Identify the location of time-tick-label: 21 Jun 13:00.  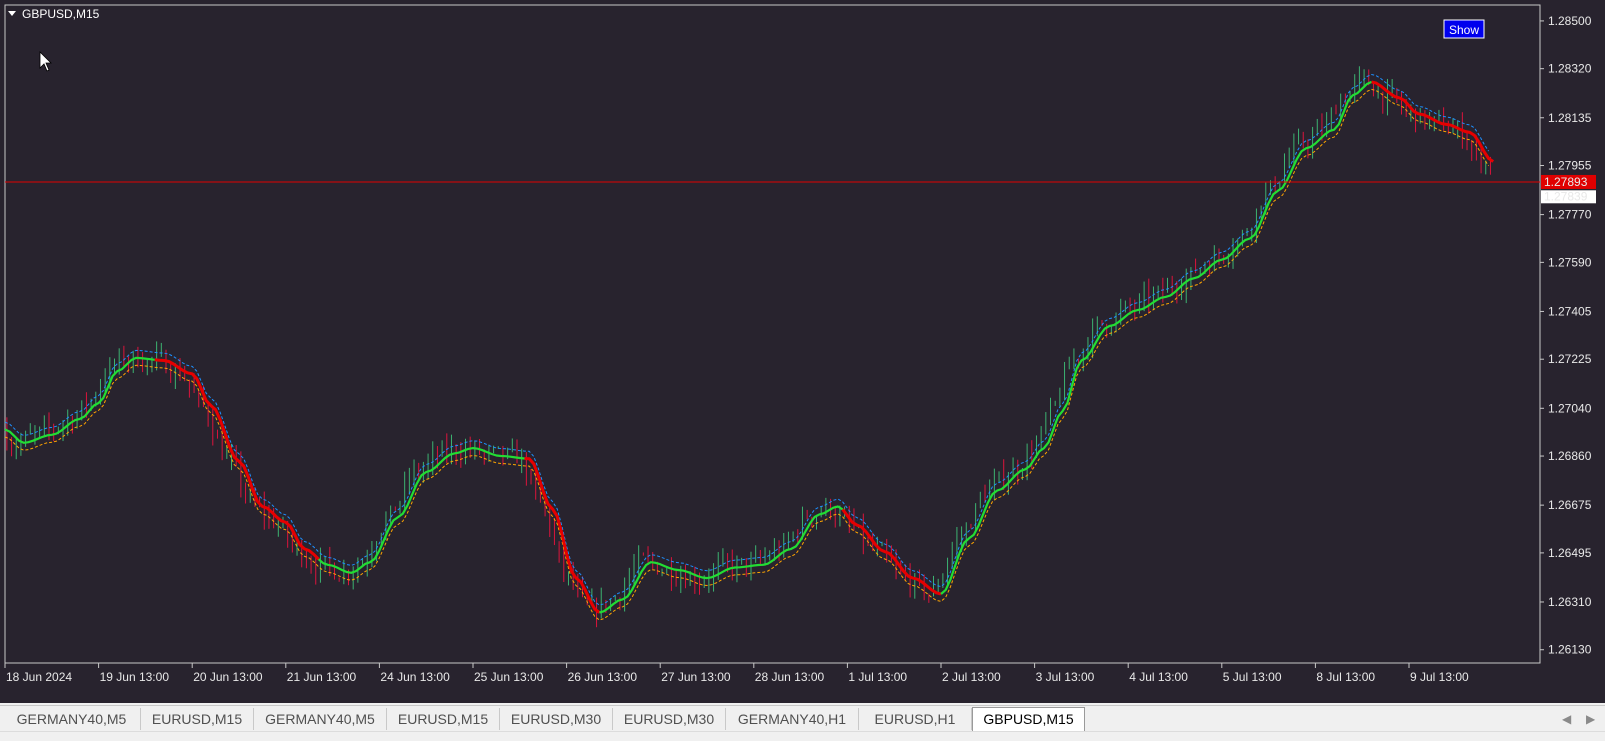
(322, 677).